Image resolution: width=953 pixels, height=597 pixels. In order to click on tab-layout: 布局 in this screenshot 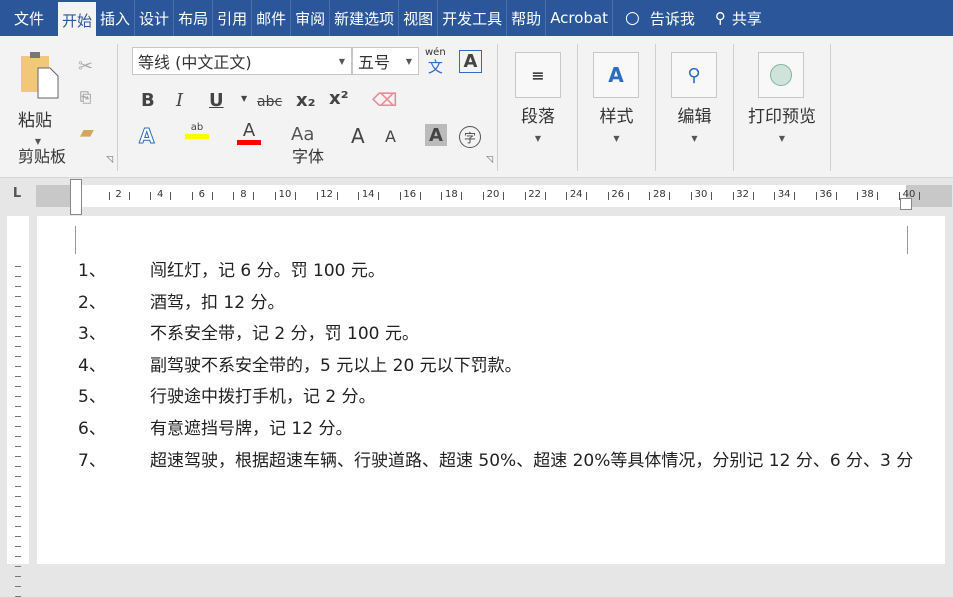, I will do `click(194, 18)`.